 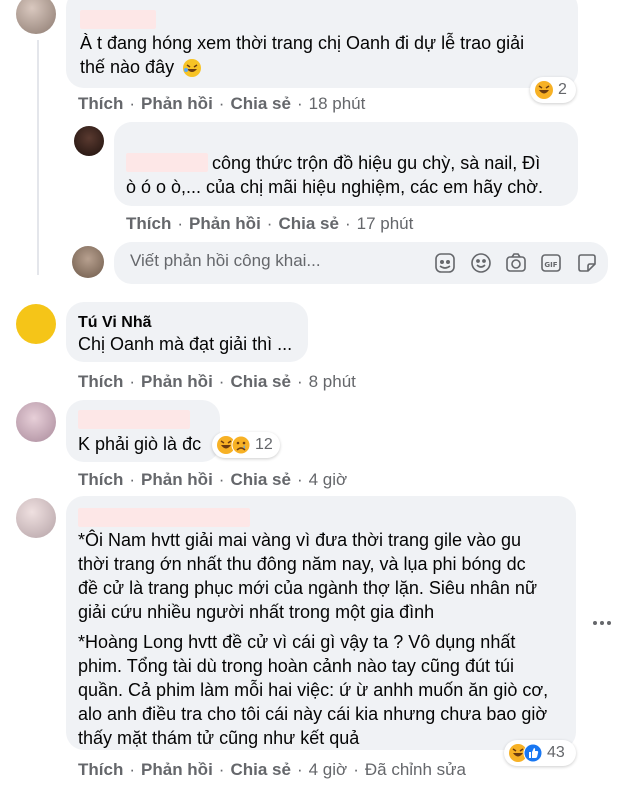 What do you see at coordinates (38, 157) in the screenshot?
I see `thread-line` at bounding box center [38, 157].